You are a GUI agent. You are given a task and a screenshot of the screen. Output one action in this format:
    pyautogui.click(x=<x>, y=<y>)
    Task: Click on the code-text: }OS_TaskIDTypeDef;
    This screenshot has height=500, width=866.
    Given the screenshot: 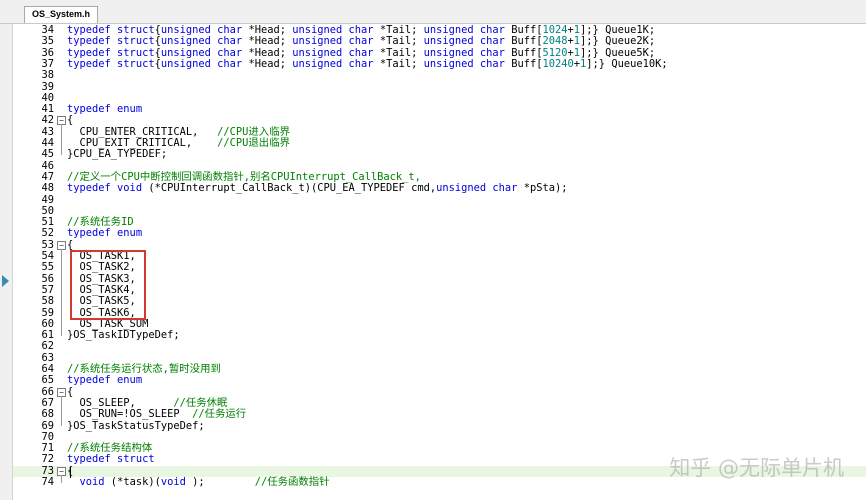 What is the action you would take?
    pyautogui.click(x=123, y=335)
    